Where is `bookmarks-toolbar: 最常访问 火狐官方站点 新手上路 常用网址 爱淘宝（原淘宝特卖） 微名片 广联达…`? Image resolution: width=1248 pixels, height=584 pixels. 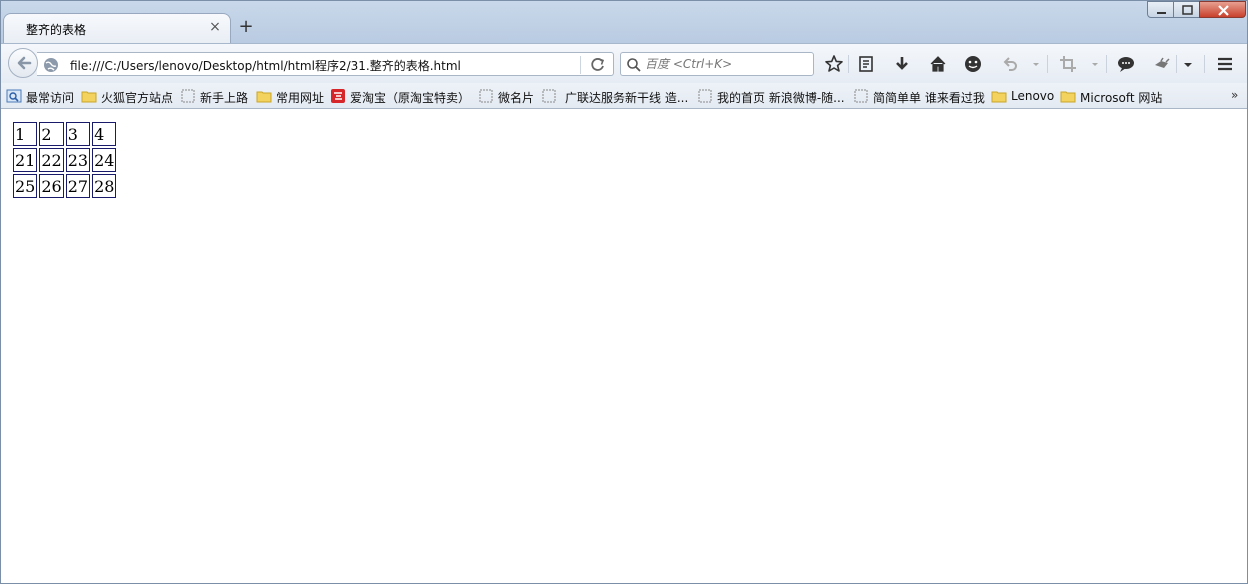
bookmarks-toolbar: 最常访问 火狐官方站点 新手上路 常用网址 爱淘宝（原淘宝特卖） 微名片 广联达… is located at coordinates (624, 96).